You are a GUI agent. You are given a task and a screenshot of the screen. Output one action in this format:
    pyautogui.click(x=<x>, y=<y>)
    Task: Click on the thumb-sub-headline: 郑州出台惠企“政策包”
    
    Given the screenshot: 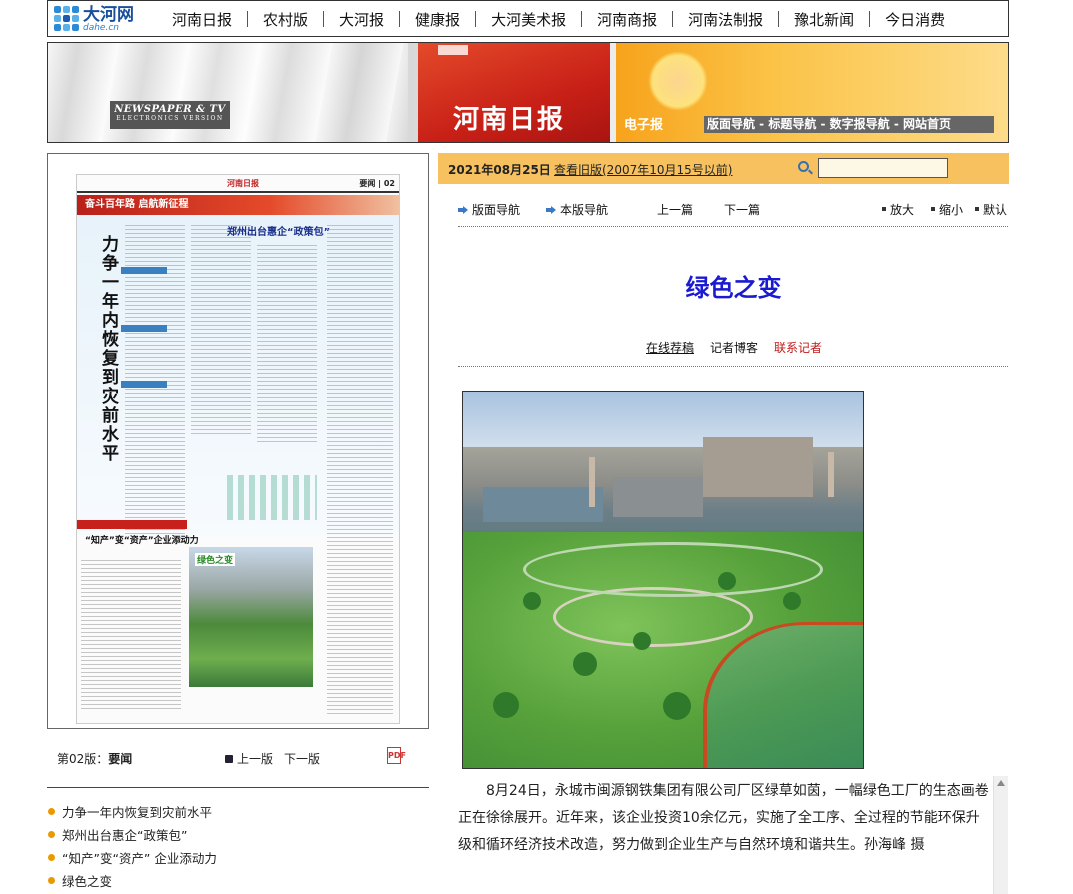 What is the action you would take?
    pyautogui.click(x=279, y=232)
    